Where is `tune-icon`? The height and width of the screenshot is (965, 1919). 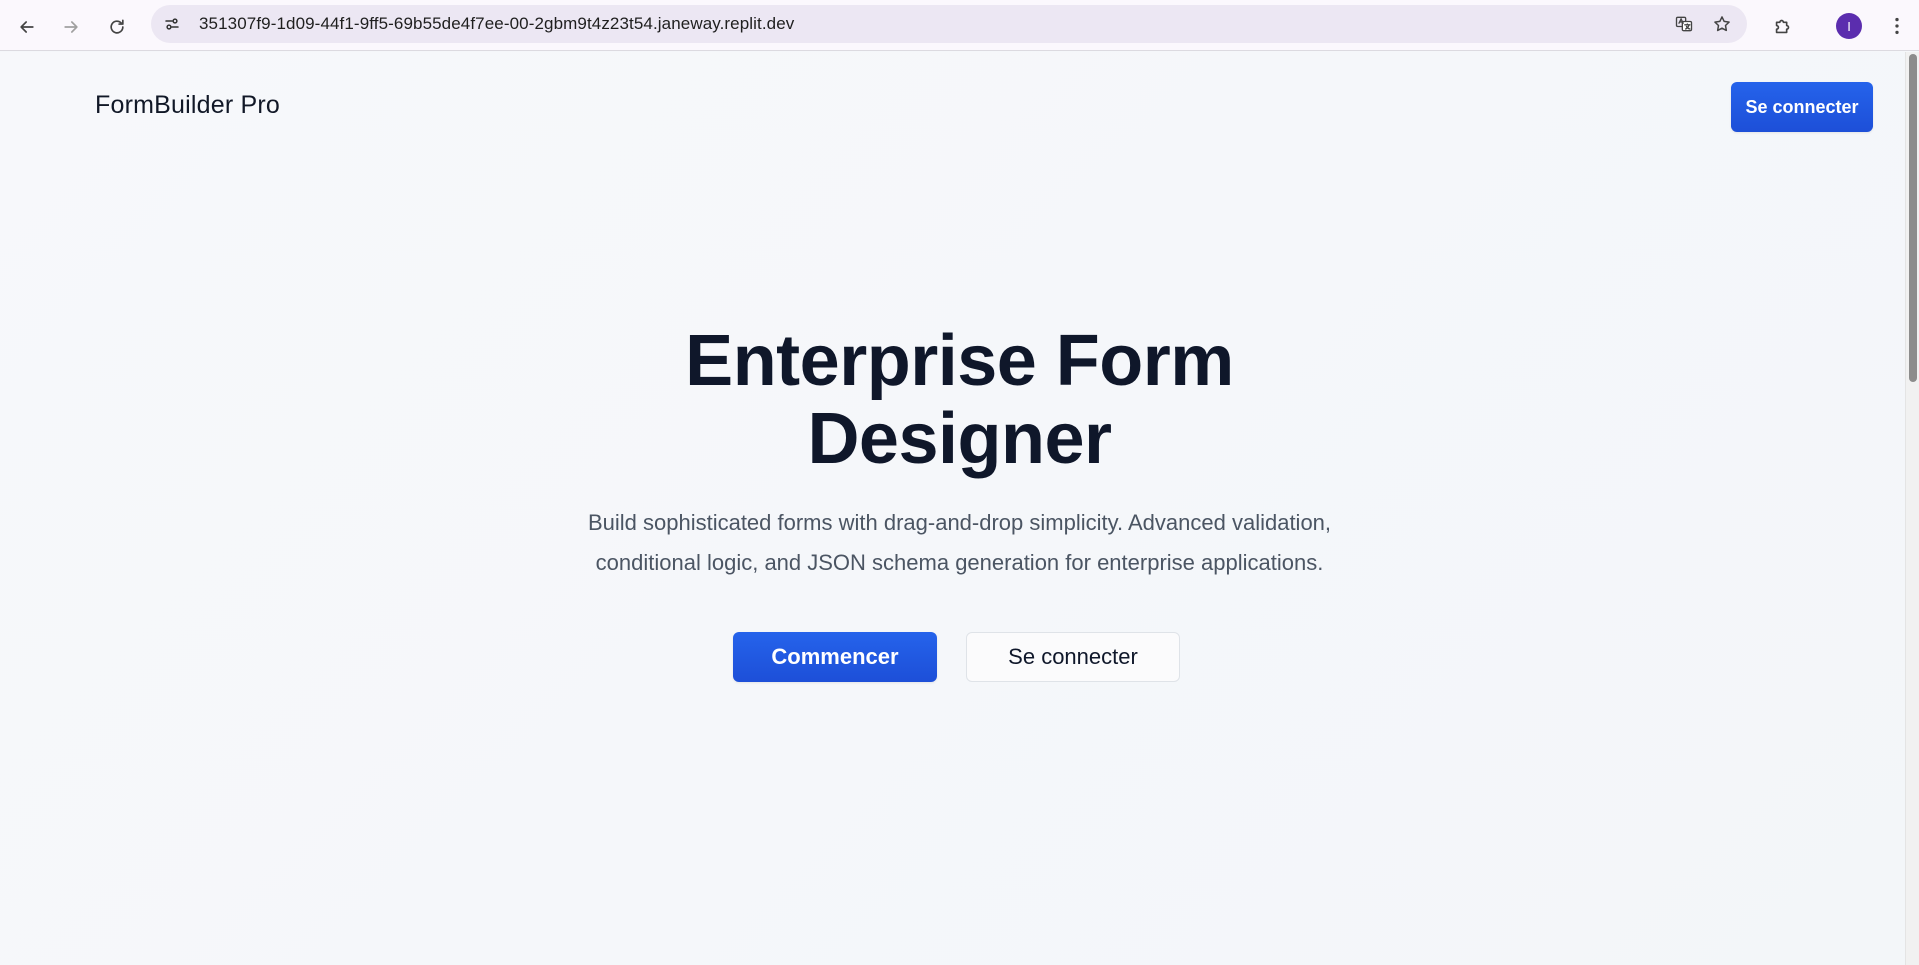 tune-icon is located at coordinates (172, 24).